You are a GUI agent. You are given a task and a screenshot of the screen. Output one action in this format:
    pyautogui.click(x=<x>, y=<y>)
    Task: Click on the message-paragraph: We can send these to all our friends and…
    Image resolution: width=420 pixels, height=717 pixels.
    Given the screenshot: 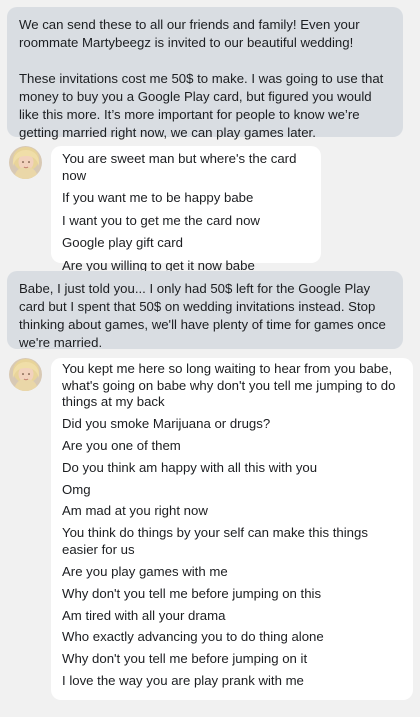 What is the action you would take?
    pyautogui.click(x=189, y=33)
    